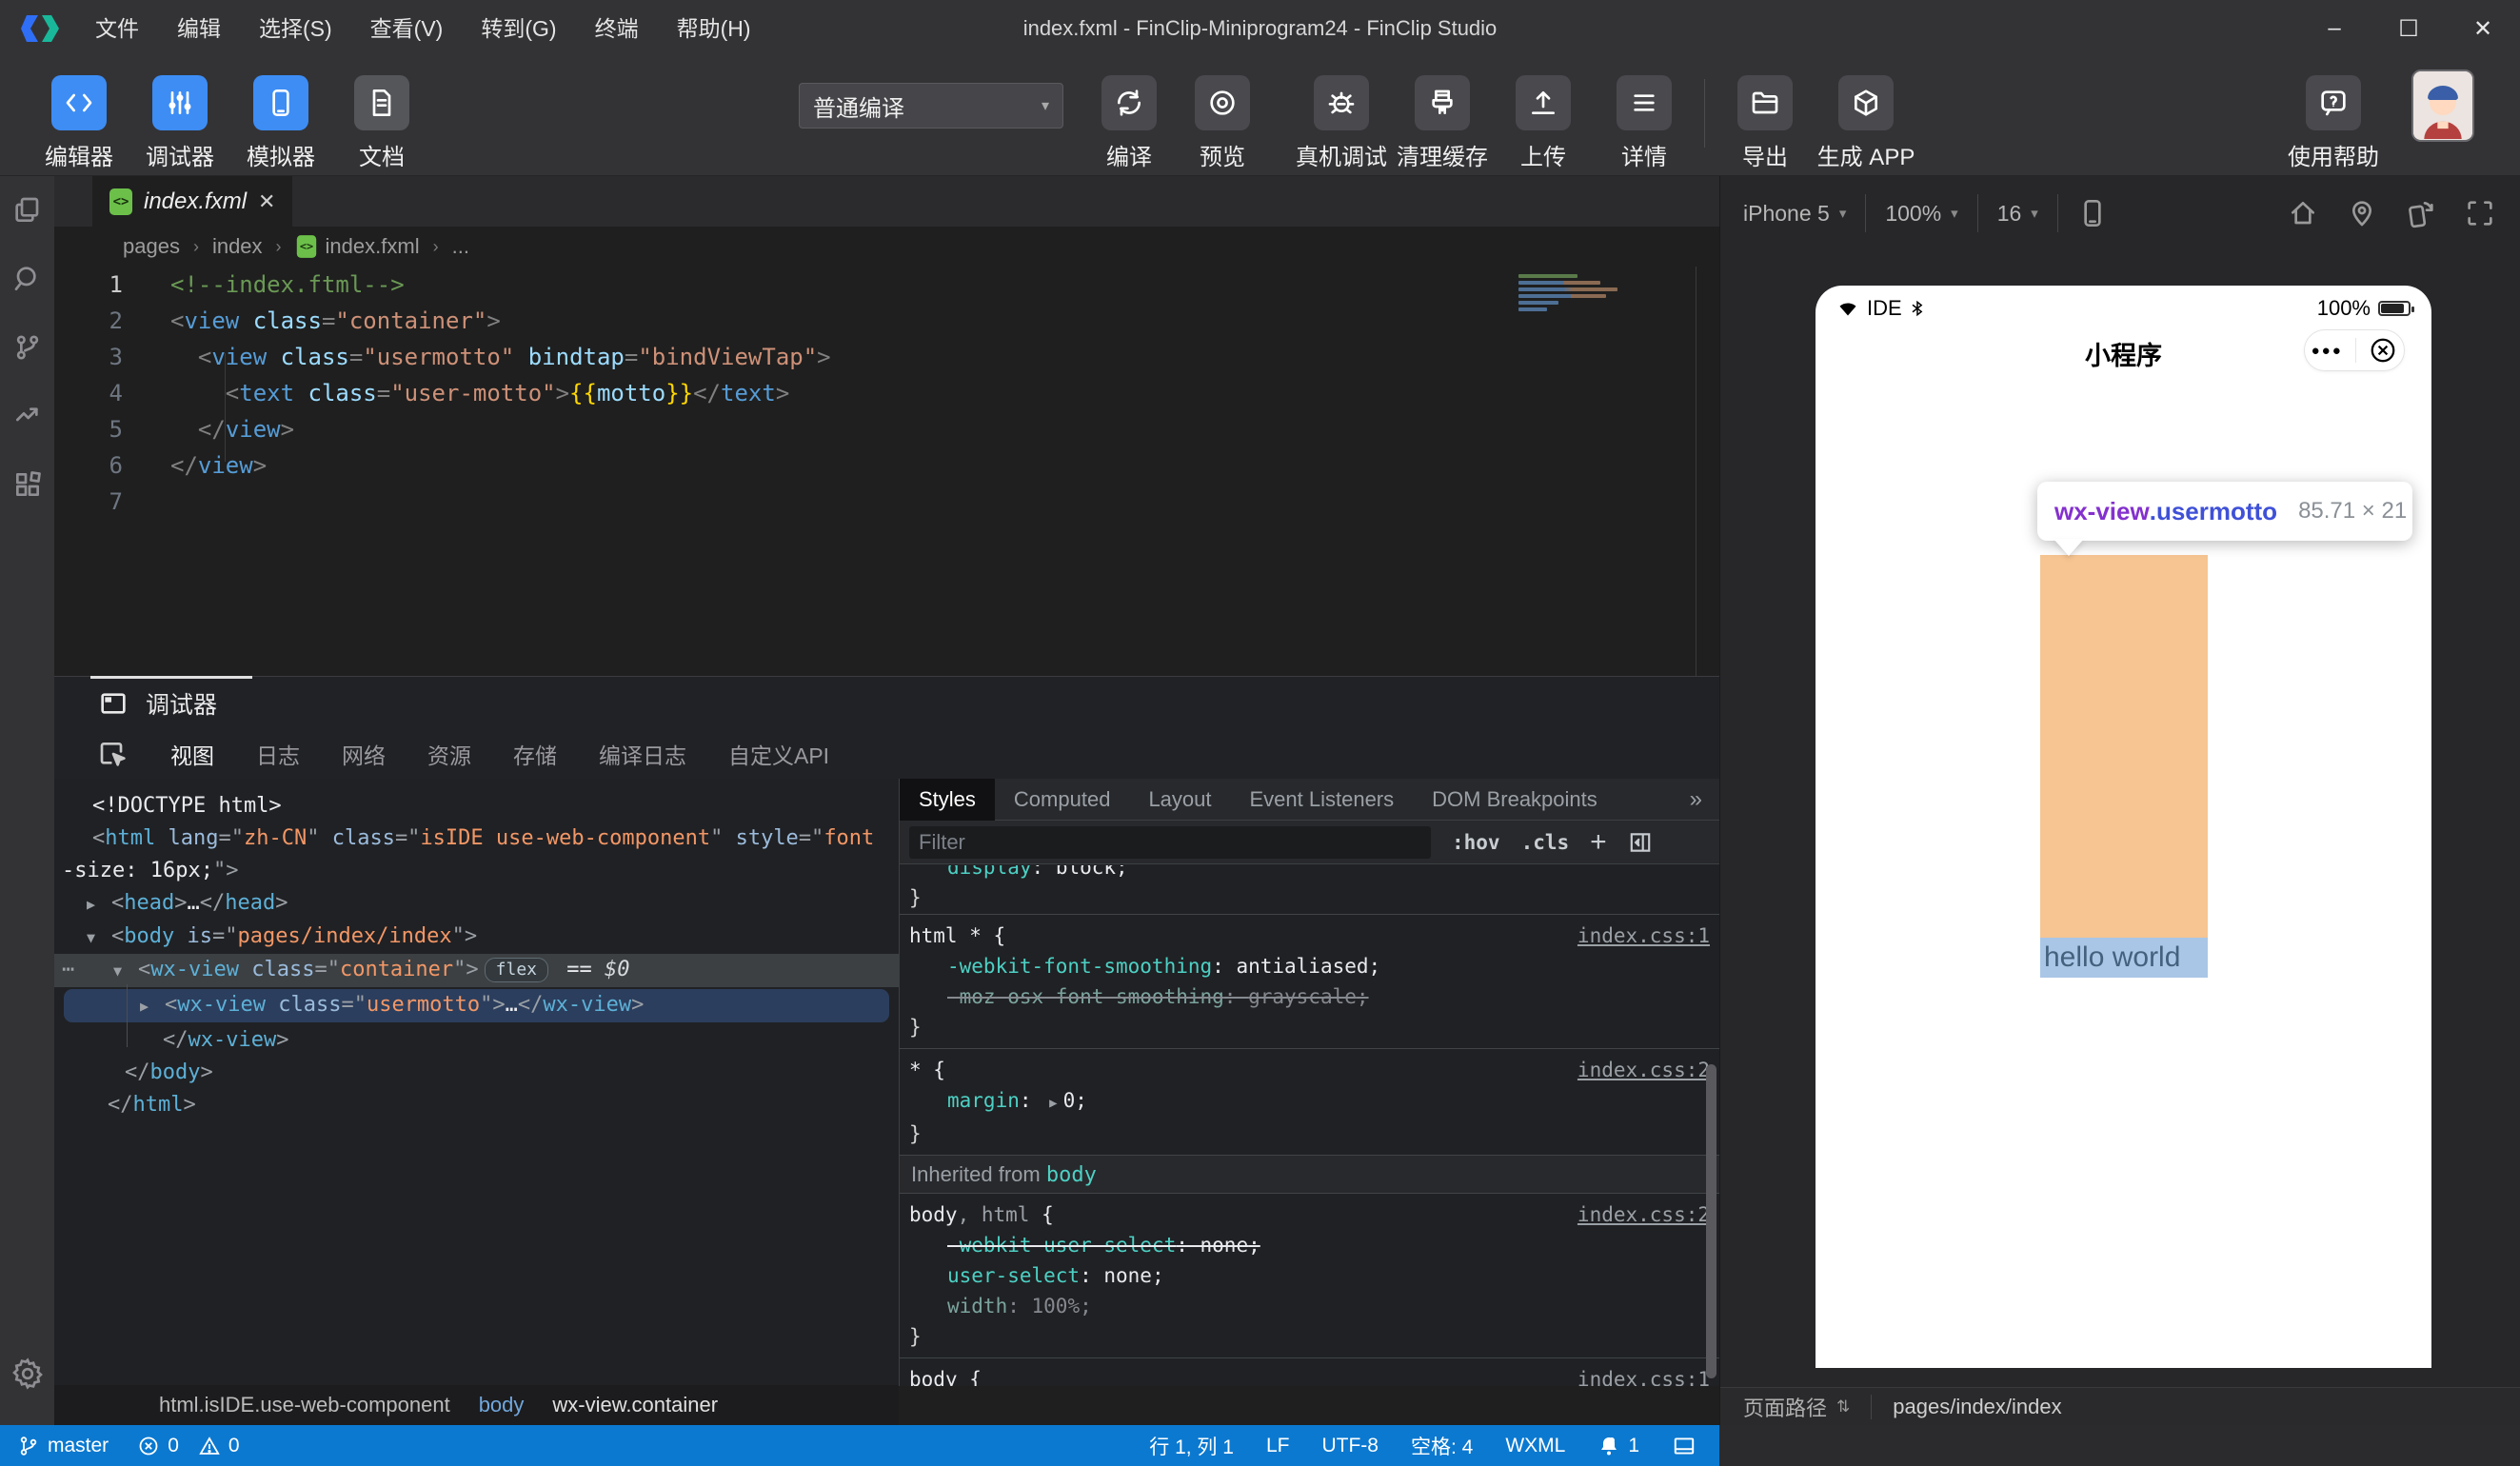 This screenshot has width=2520, height=1466. What do you see at coordinates (2362, 213) in the screenshot?
I see `sim-pin-icon` at bounding box center [2362, 213].